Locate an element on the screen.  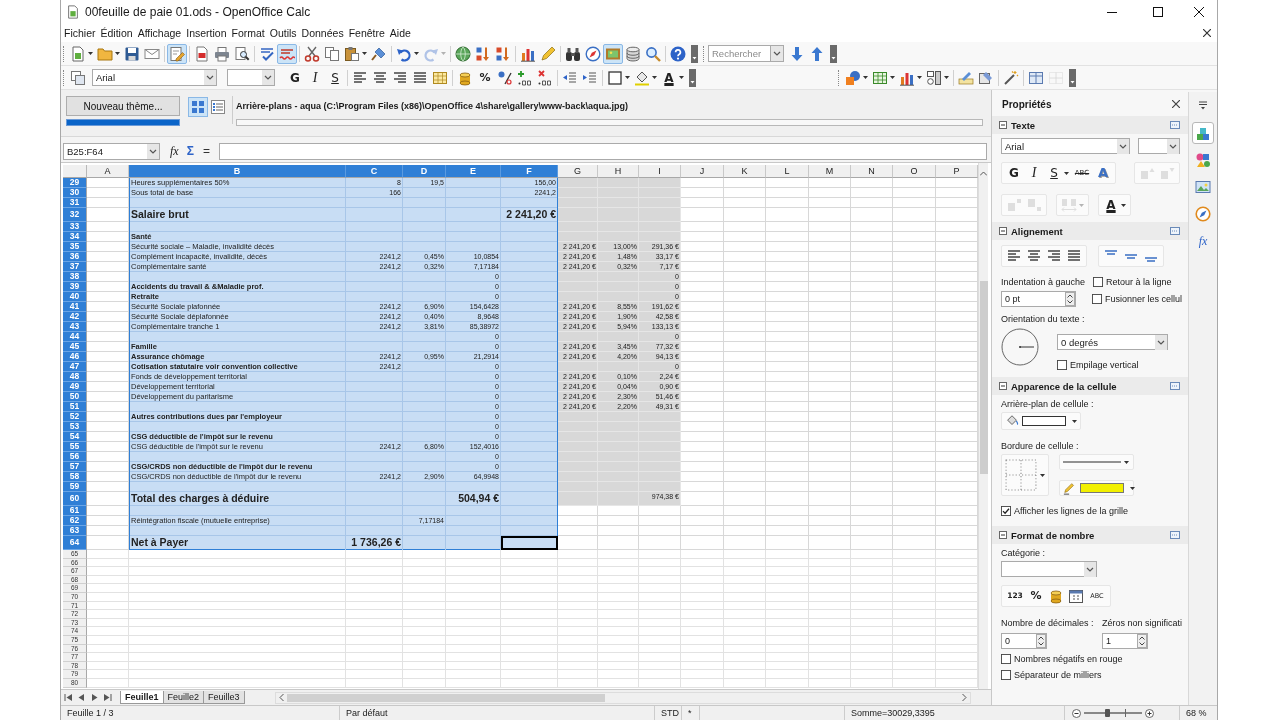
list-view-icon is located at coordinates (218, 107).